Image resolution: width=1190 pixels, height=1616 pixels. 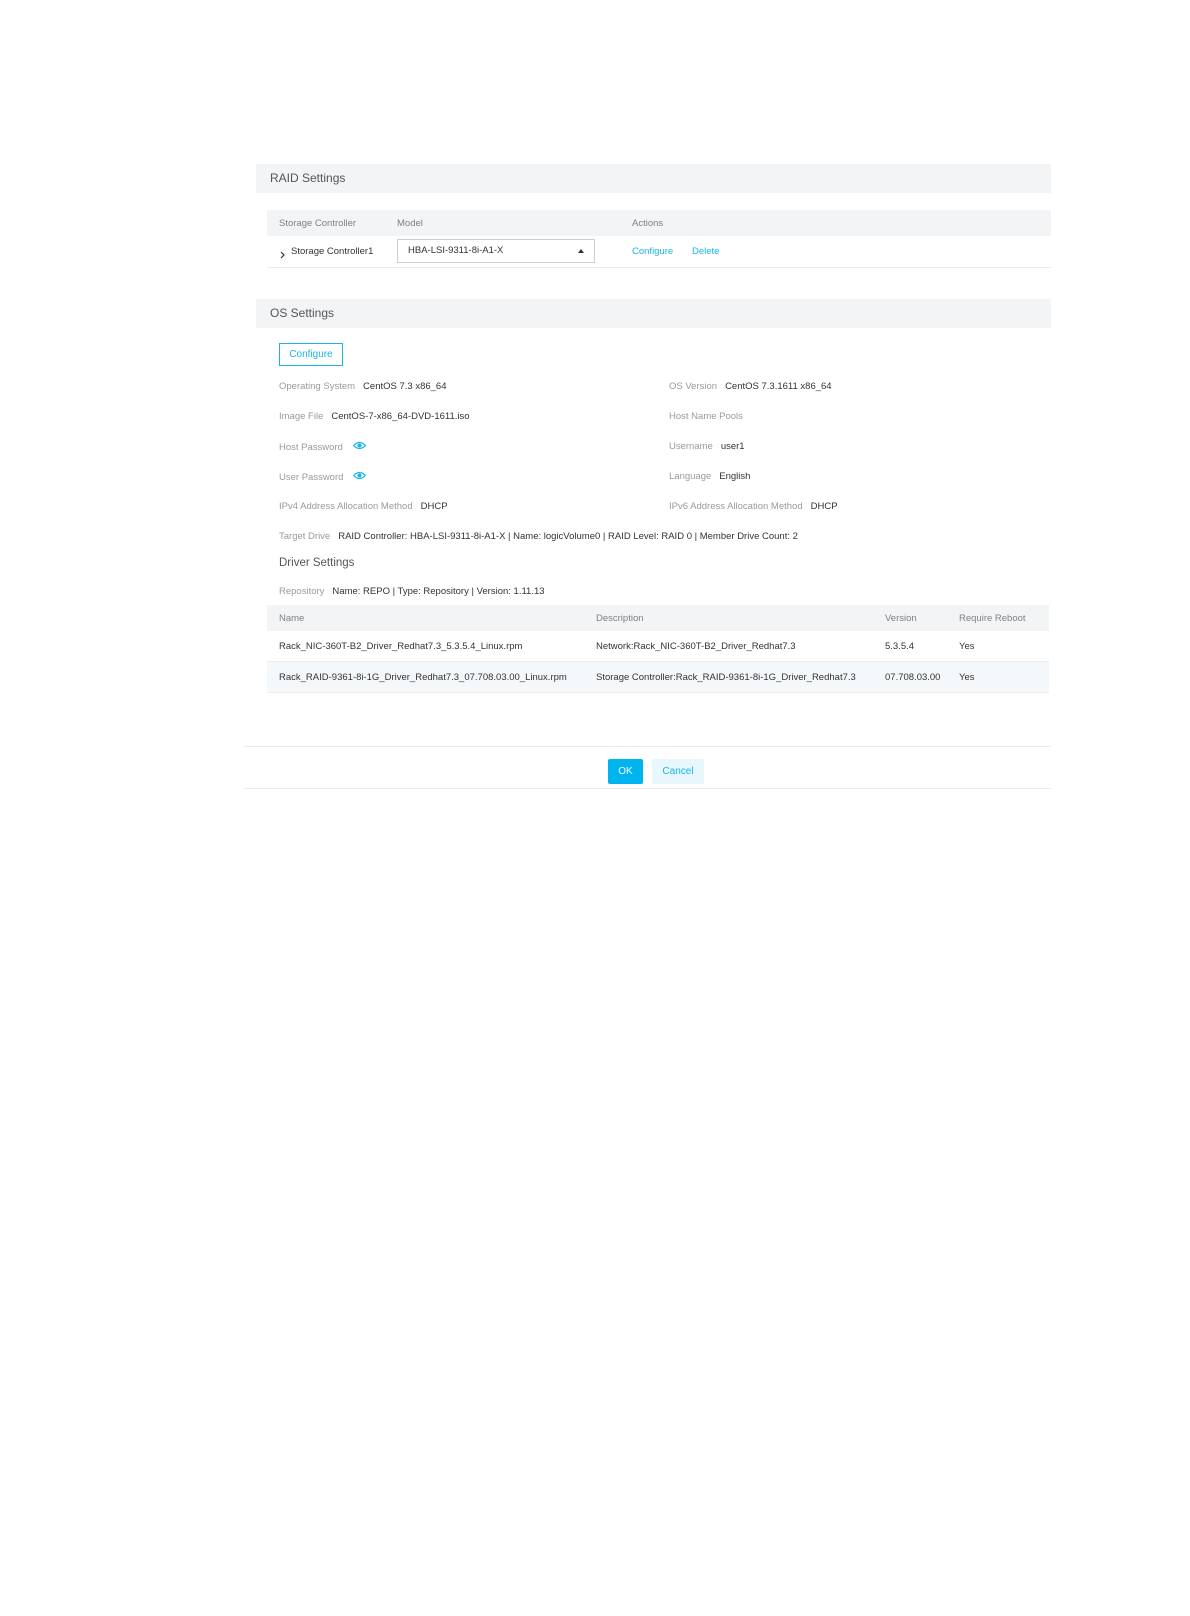 I want to click on os-configure-button: Configure, so click(x=311, y=354).